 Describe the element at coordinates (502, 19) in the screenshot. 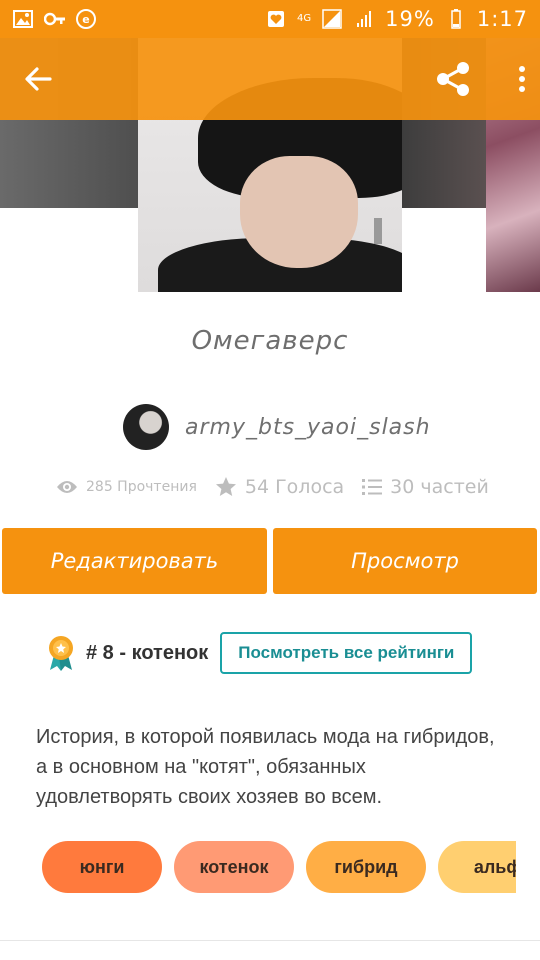

I see `clock: 1:17` at that location.